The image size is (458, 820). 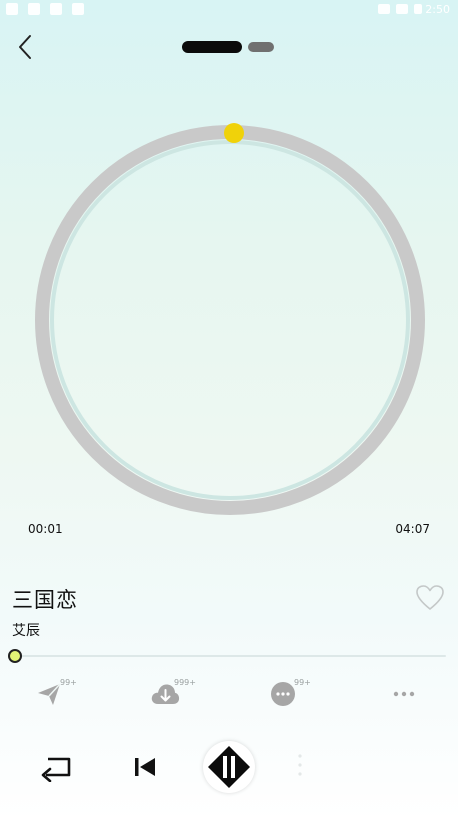 I want to click on page-indicator-active, so click(x=212, y=47).